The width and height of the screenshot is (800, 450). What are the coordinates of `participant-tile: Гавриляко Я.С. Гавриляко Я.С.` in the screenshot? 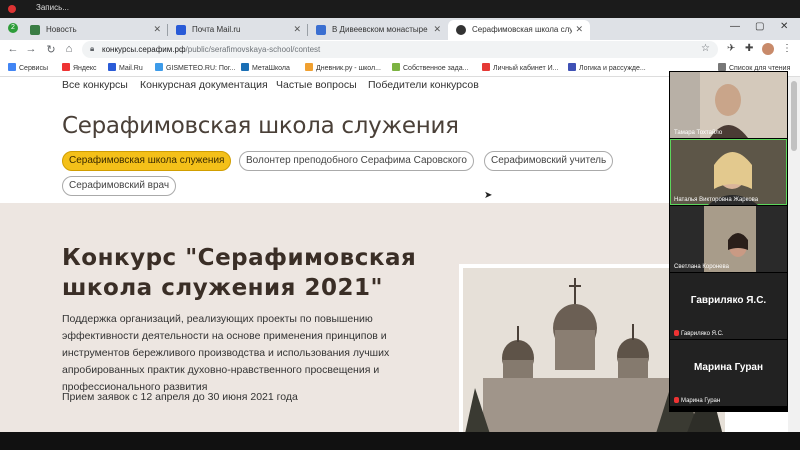 It's located at (728, 306).